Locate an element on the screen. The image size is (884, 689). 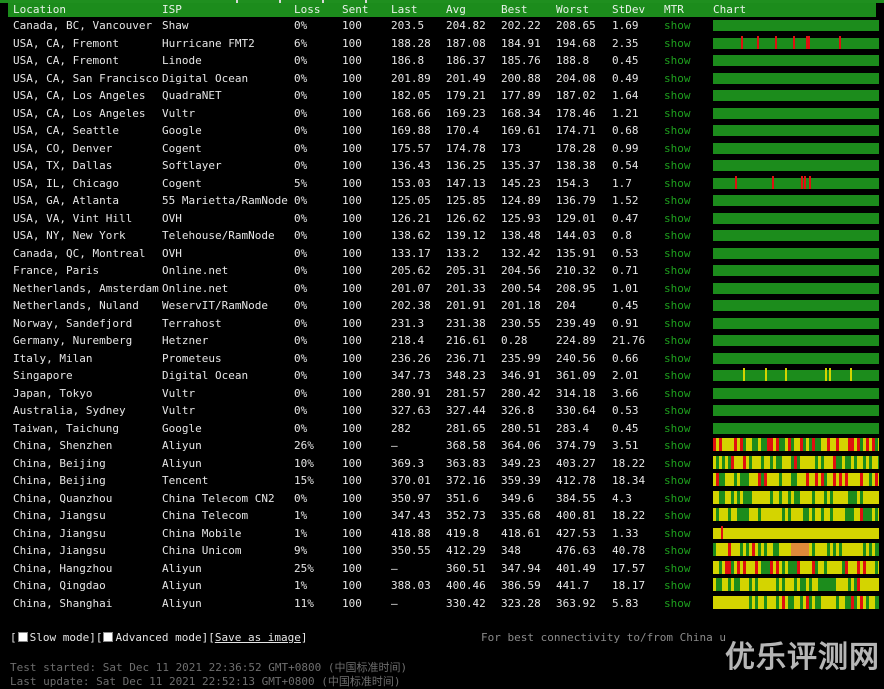
header-location: Location is located at coordinates (87, 10).